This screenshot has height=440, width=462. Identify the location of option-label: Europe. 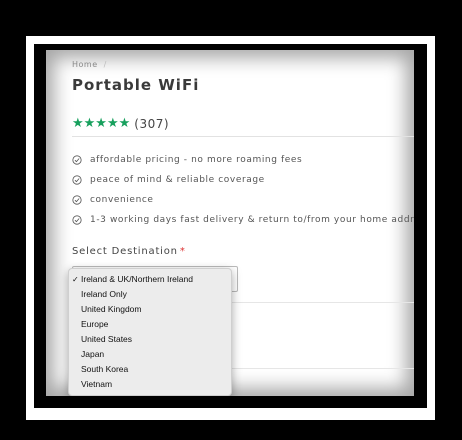
(95, 324).